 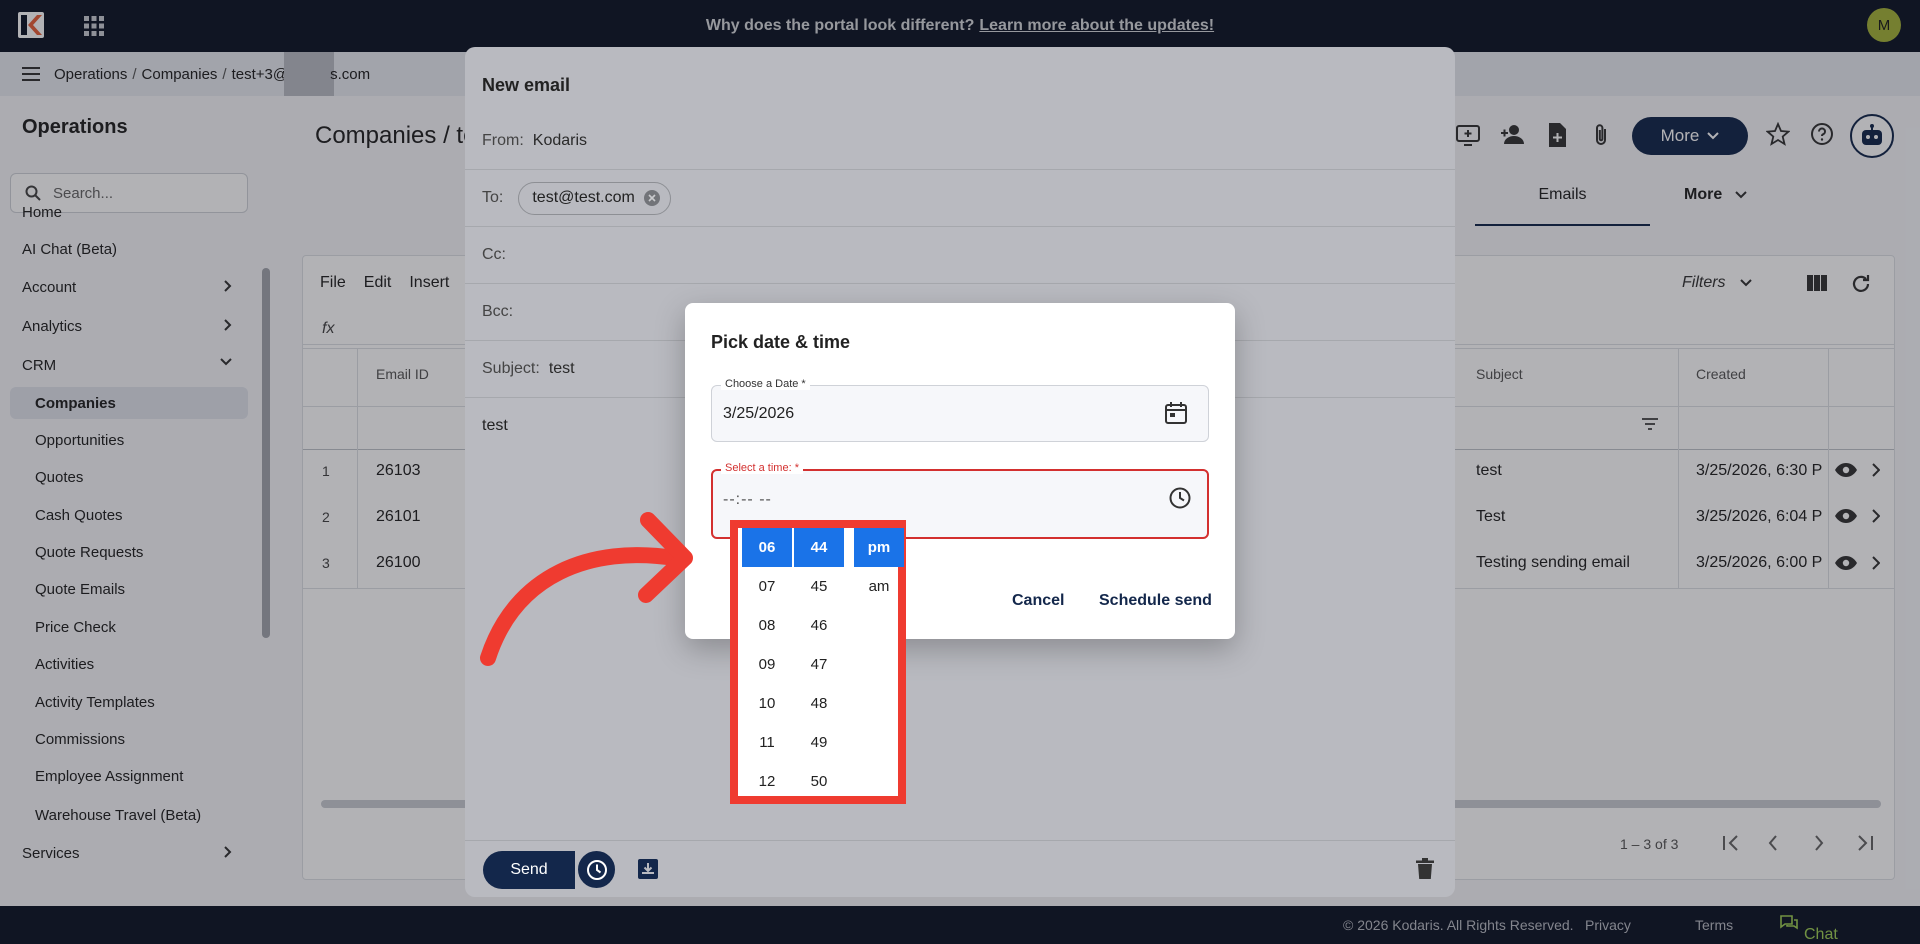 What do you see at coordinates (1425, 869) in the screenshot?
I see `delete-icon` at bounding box center [1425, 869].